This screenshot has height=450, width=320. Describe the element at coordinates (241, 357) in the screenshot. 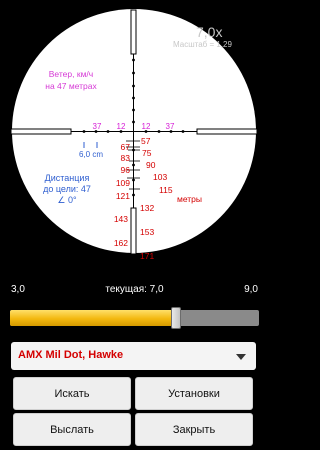

I see `chevron-down-icon` at that location.